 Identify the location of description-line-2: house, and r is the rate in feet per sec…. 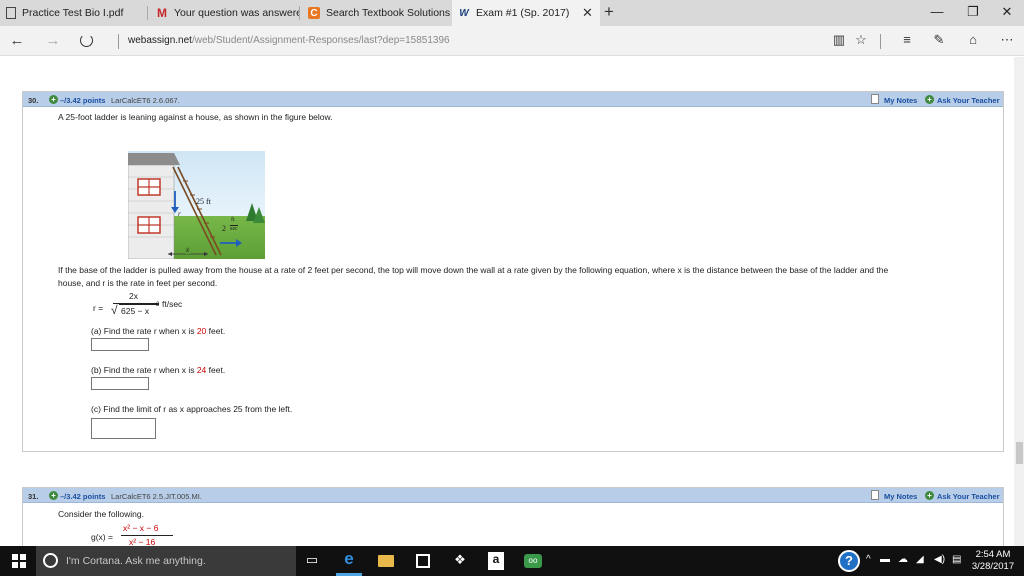
(138, 283).